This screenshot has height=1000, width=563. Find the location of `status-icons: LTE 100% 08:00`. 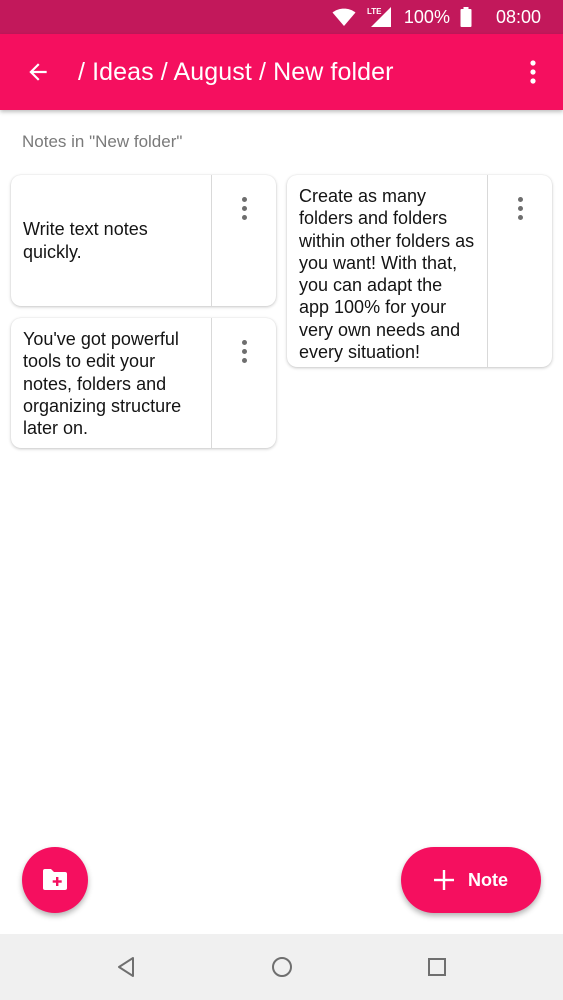

status-icons: LTE 100% 08:00 is located at coordinates (436, 17).